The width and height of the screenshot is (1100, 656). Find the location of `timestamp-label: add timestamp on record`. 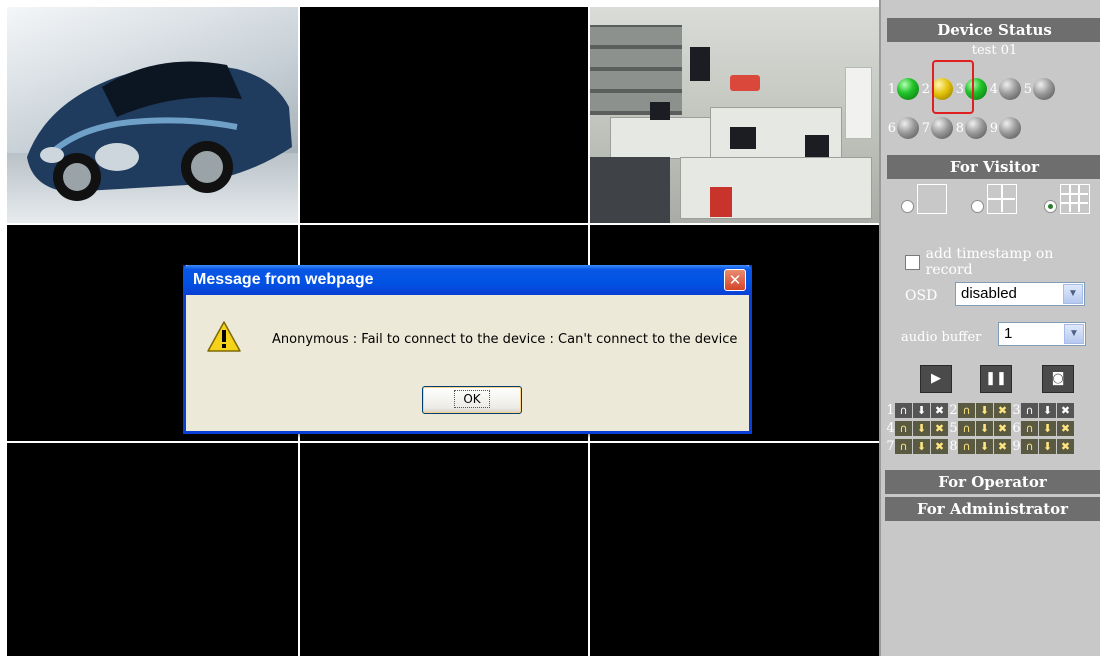

timestamp-label: add timestamp on record is located at coordinates (989, 262).